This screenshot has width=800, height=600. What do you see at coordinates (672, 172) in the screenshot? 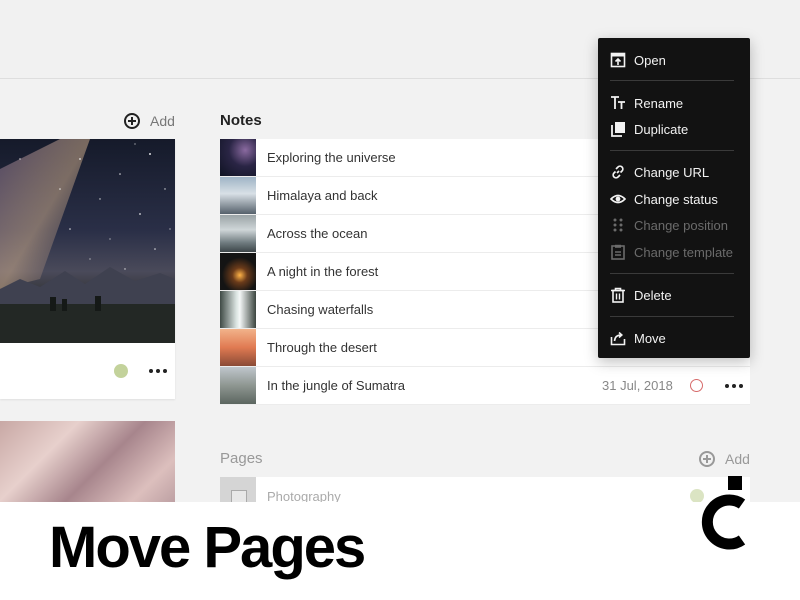
I see `menu-item-label: Change URL` at bounding box center [672, 172].